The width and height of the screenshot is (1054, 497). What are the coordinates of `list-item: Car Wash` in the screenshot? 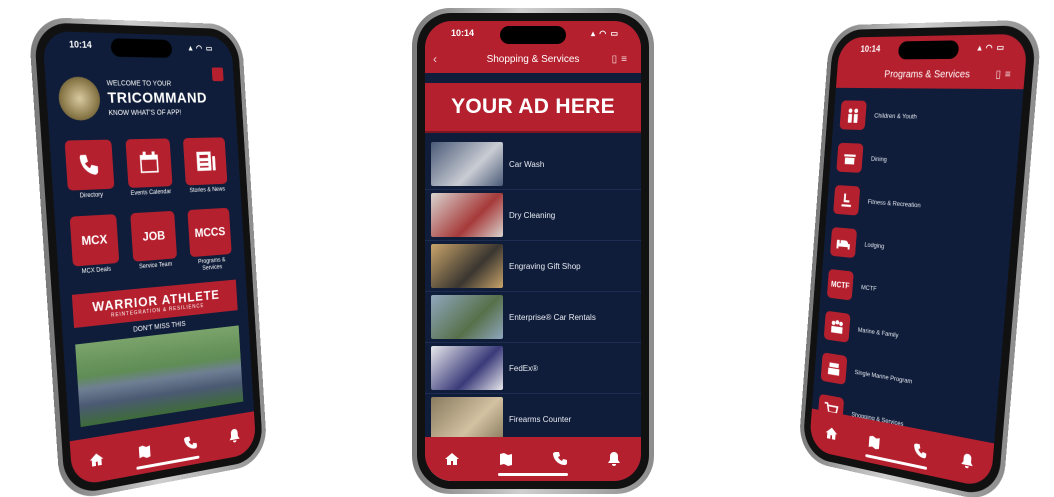 It's located at (533, 164).